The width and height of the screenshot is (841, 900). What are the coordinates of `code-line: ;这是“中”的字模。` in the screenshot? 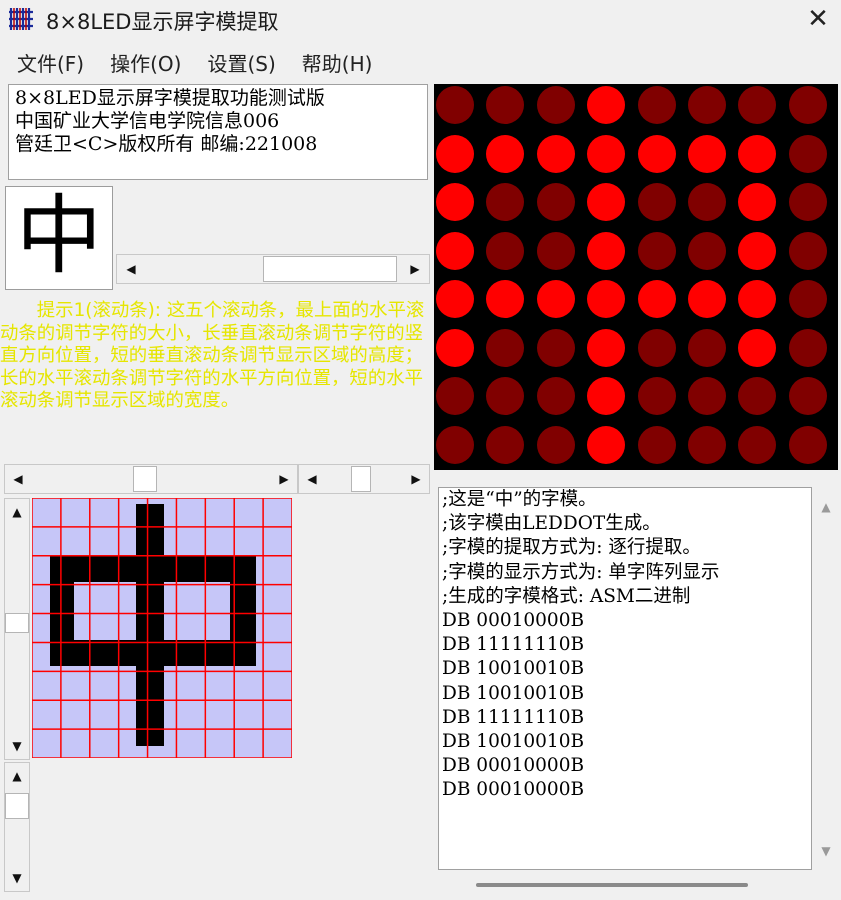 It's located at (519, 499).